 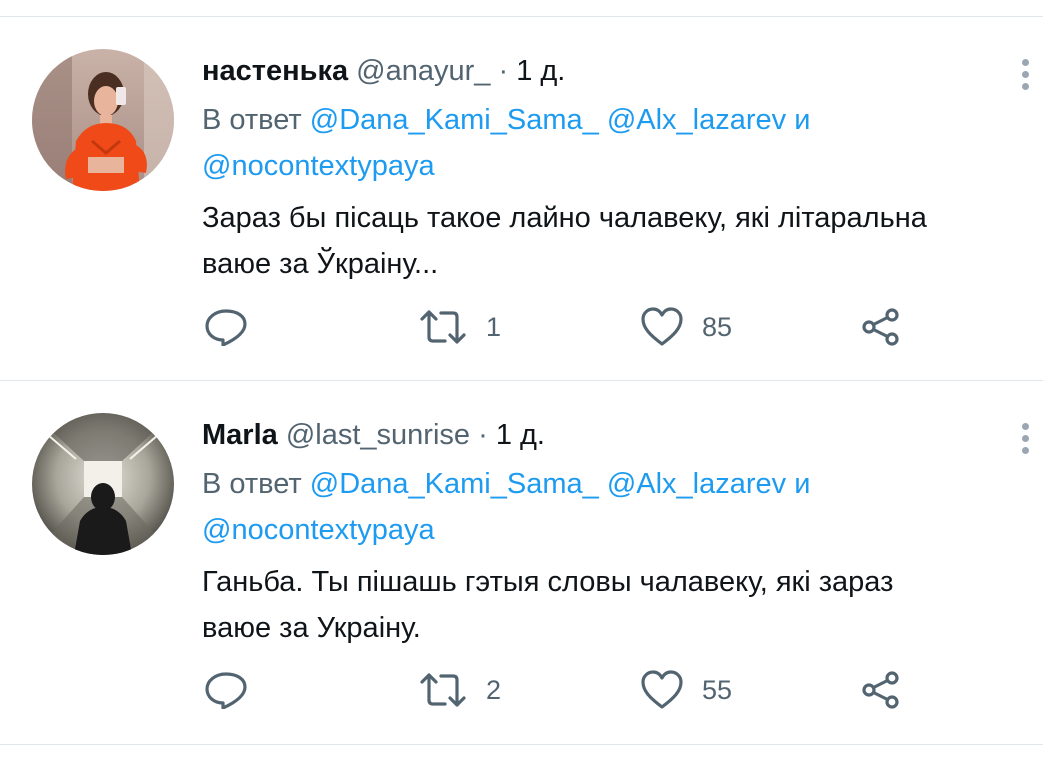 I want to click on user-handle: @last_sunrise, so click(x=378, y=435).